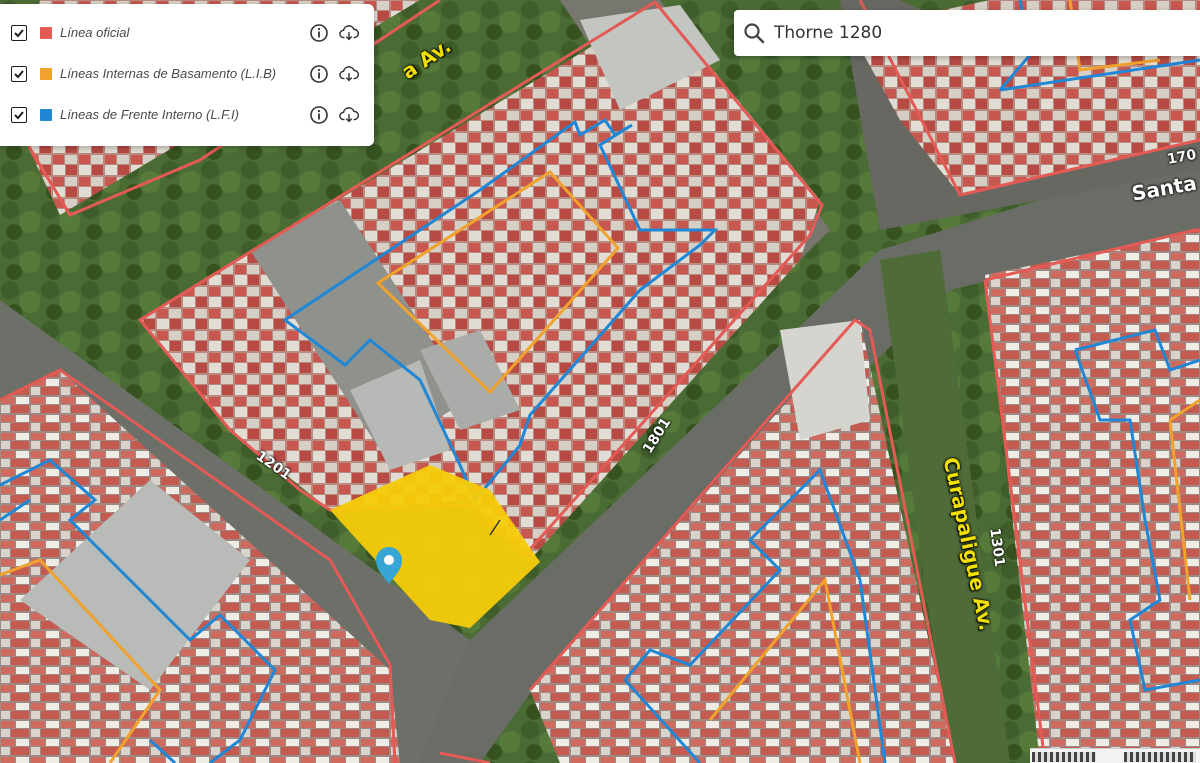  I want to click on address-search-box, so click(967, 33).